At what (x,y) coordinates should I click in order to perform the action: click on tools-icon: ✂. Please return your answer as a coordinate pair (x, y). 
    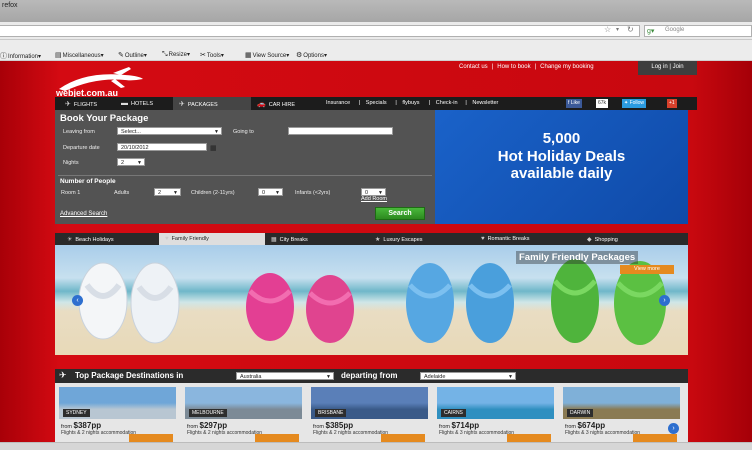
    Looking at the image, I should click on (203, 55).